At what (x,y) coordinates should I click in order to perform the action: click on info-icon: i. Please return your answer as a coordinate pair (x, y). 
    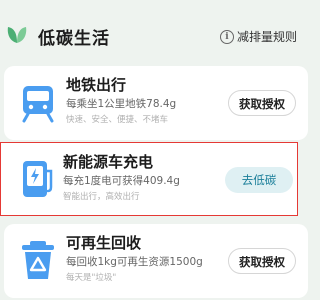
    Looking at the image, I should click on (227, 36).